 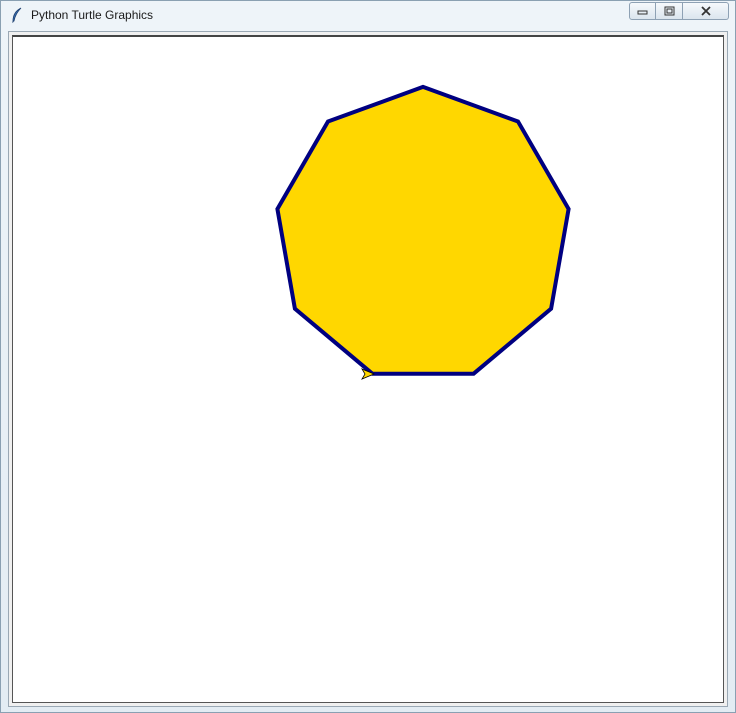 What do you see at coordinates (368, 15) in the screenshot?
I see `title-bar: Python Turtle Graphics` at bounding box center [368, 15].